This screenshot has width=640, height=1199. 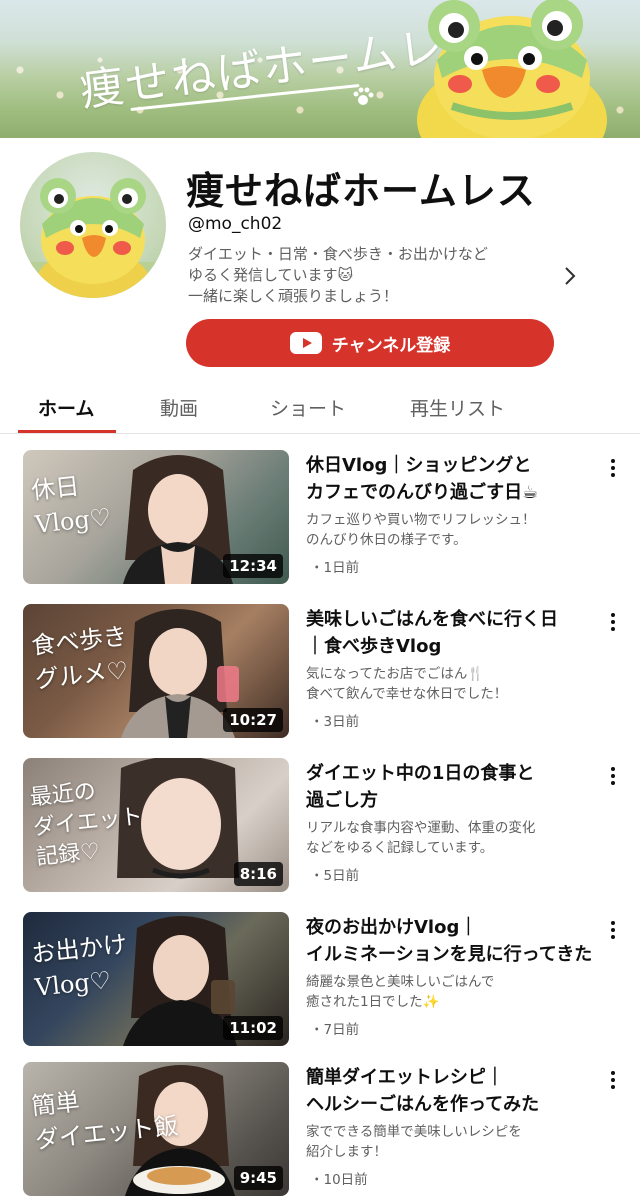 I want to click on video-description: 家でできる簡単で美味しいレシピを 紹介します！, so click(x=454, y=1142).